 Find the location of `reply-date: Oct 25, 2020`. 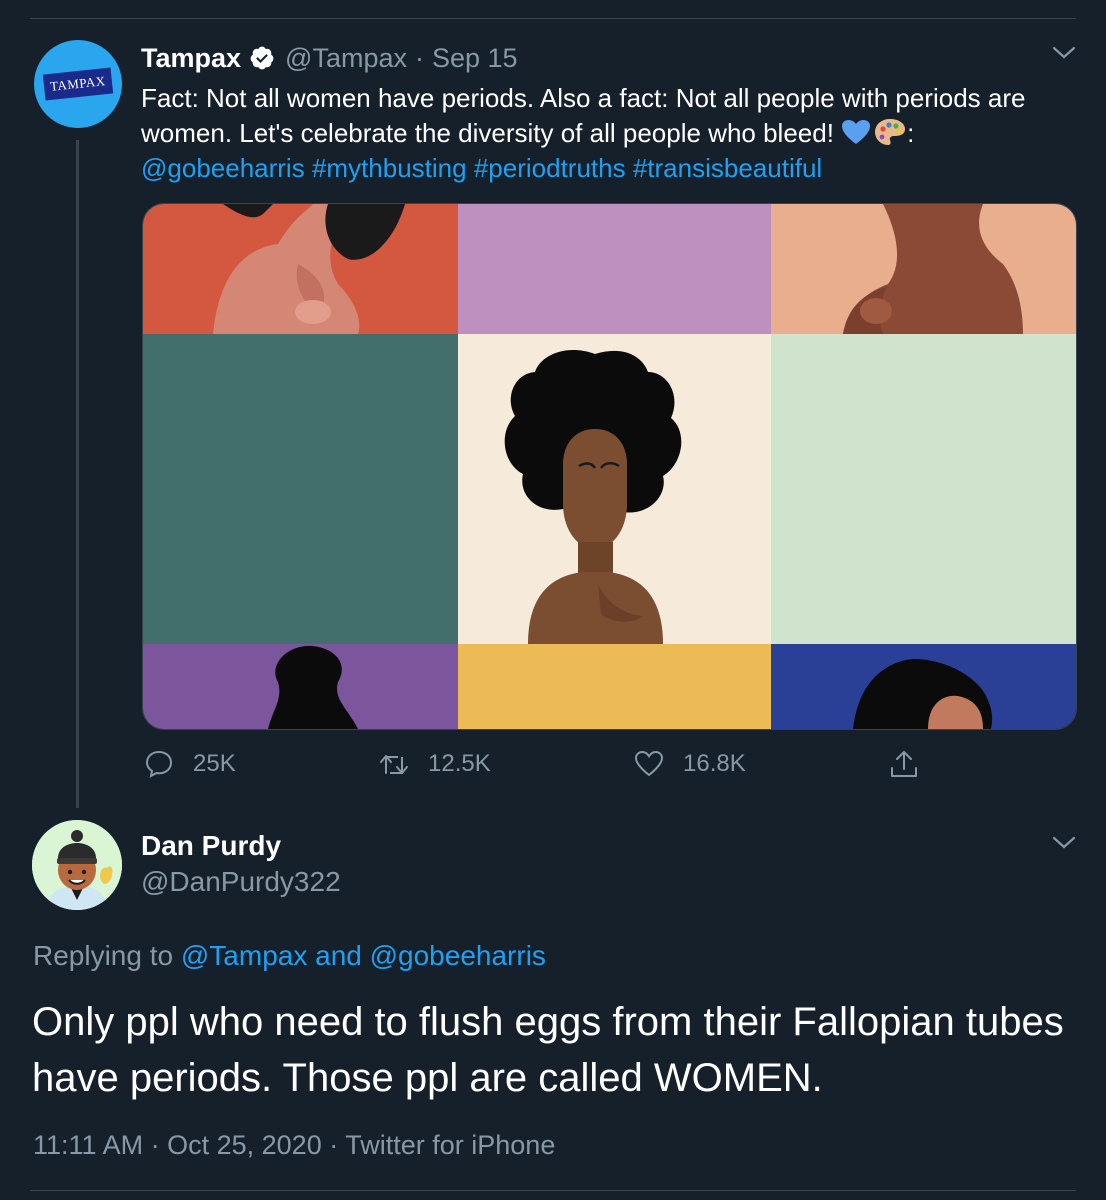

reply-date: Oct 25, 2020 is located at coordinates (244, 1145).